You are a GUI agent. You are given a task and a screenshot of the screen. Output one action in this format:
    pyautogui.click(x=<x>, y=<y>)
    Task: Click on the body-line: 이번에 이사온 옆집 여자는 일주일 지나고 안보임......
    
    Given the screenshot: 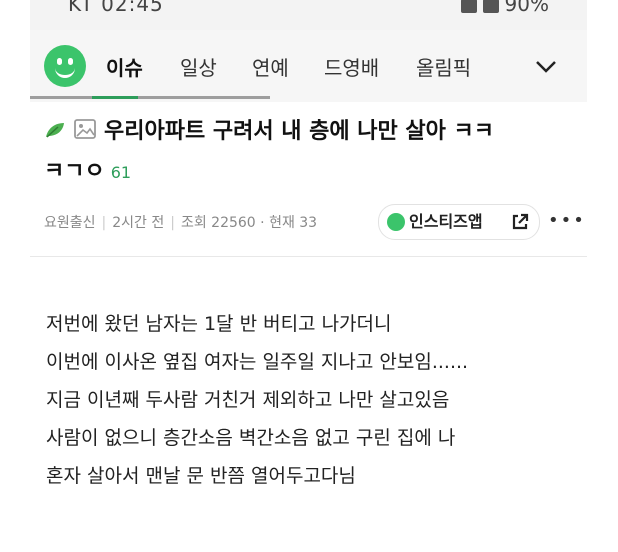 What is the action you would take?
    pyautogui.click(x=257, y=362)
    